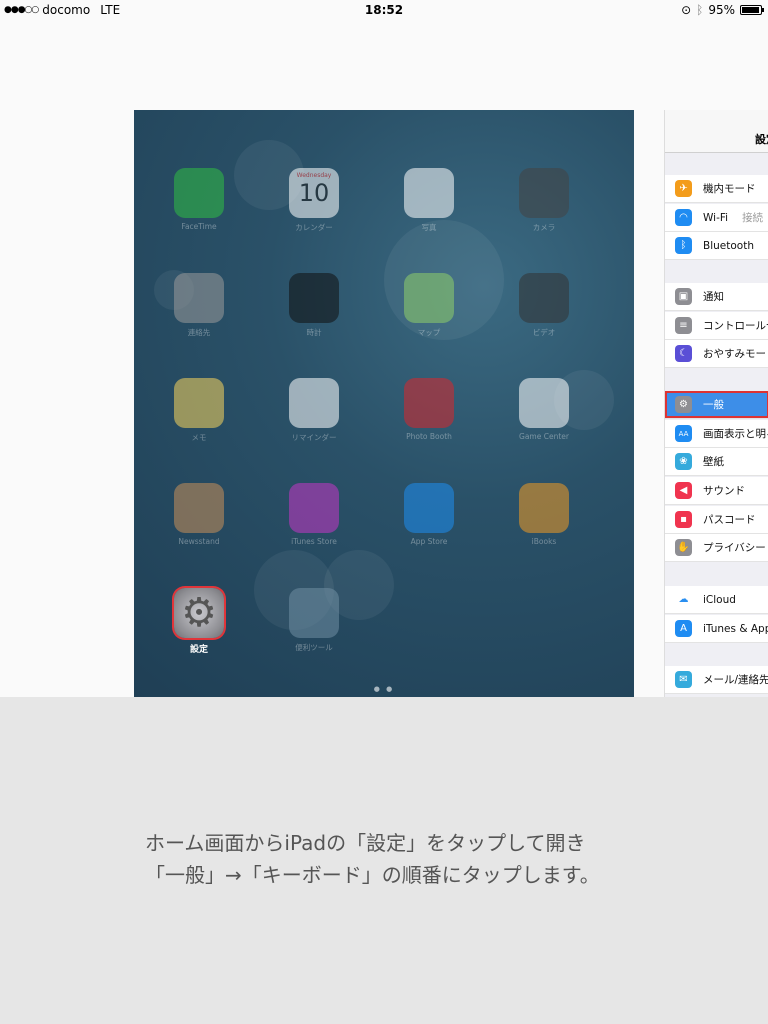  Describe the element at coordinates (544, 298) in the screenshot. I see `videos-icon` at that location.